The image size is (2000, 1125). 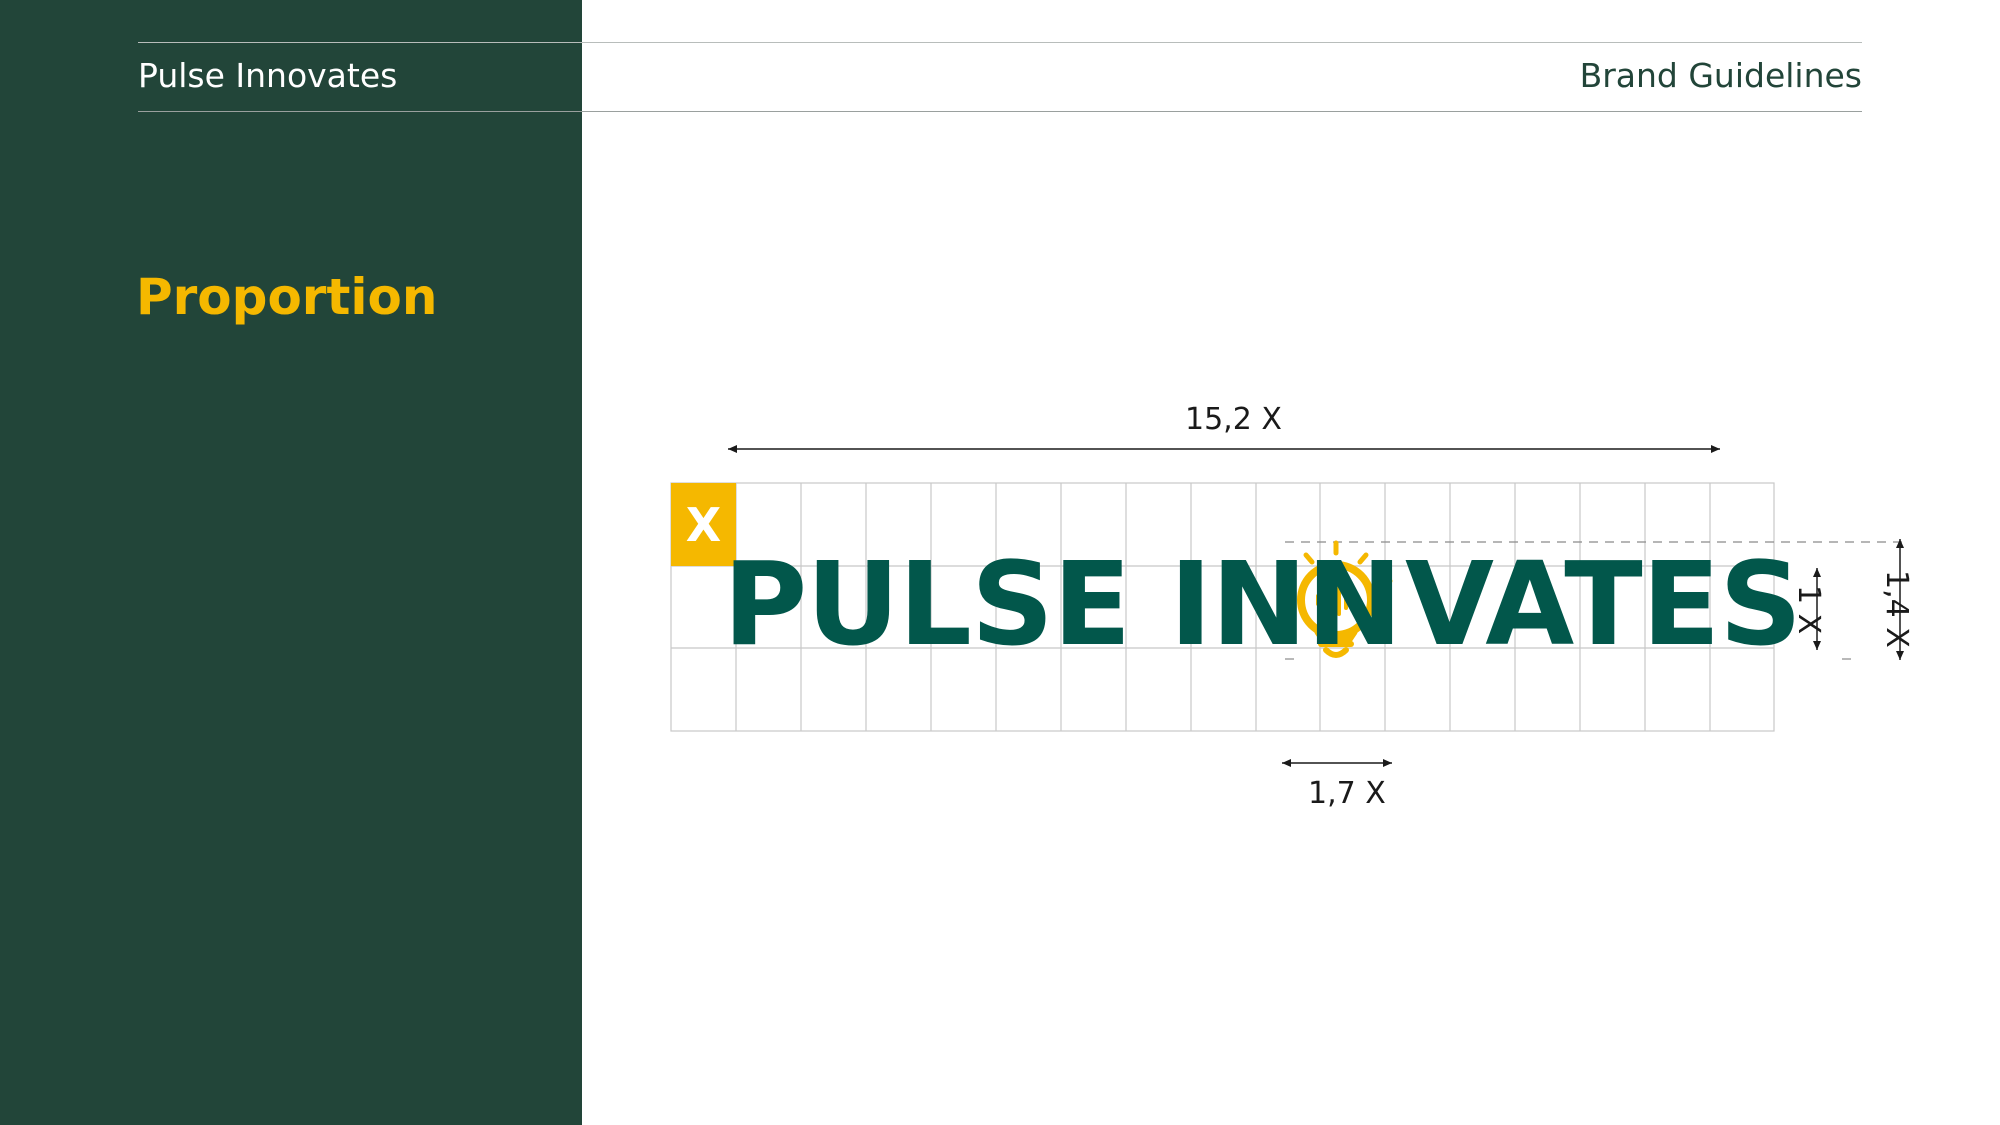 I want to click on total-height-dimension-label: 1,4 X, so click(x=1896, y=609).